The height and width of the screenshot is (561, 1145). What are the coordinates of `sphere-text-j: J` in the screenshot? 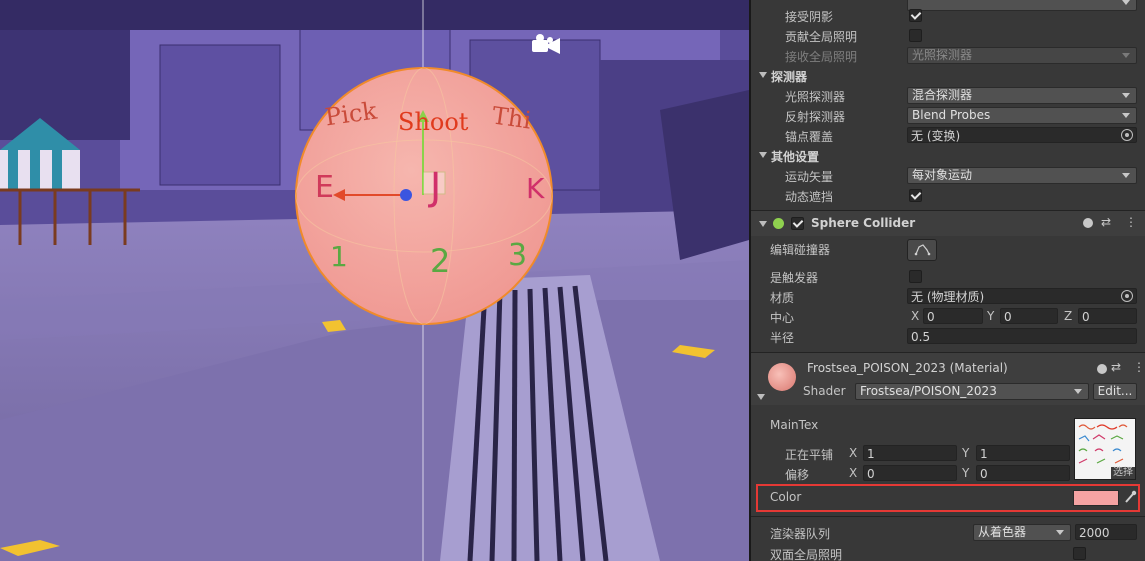 It's located at (436, 187).